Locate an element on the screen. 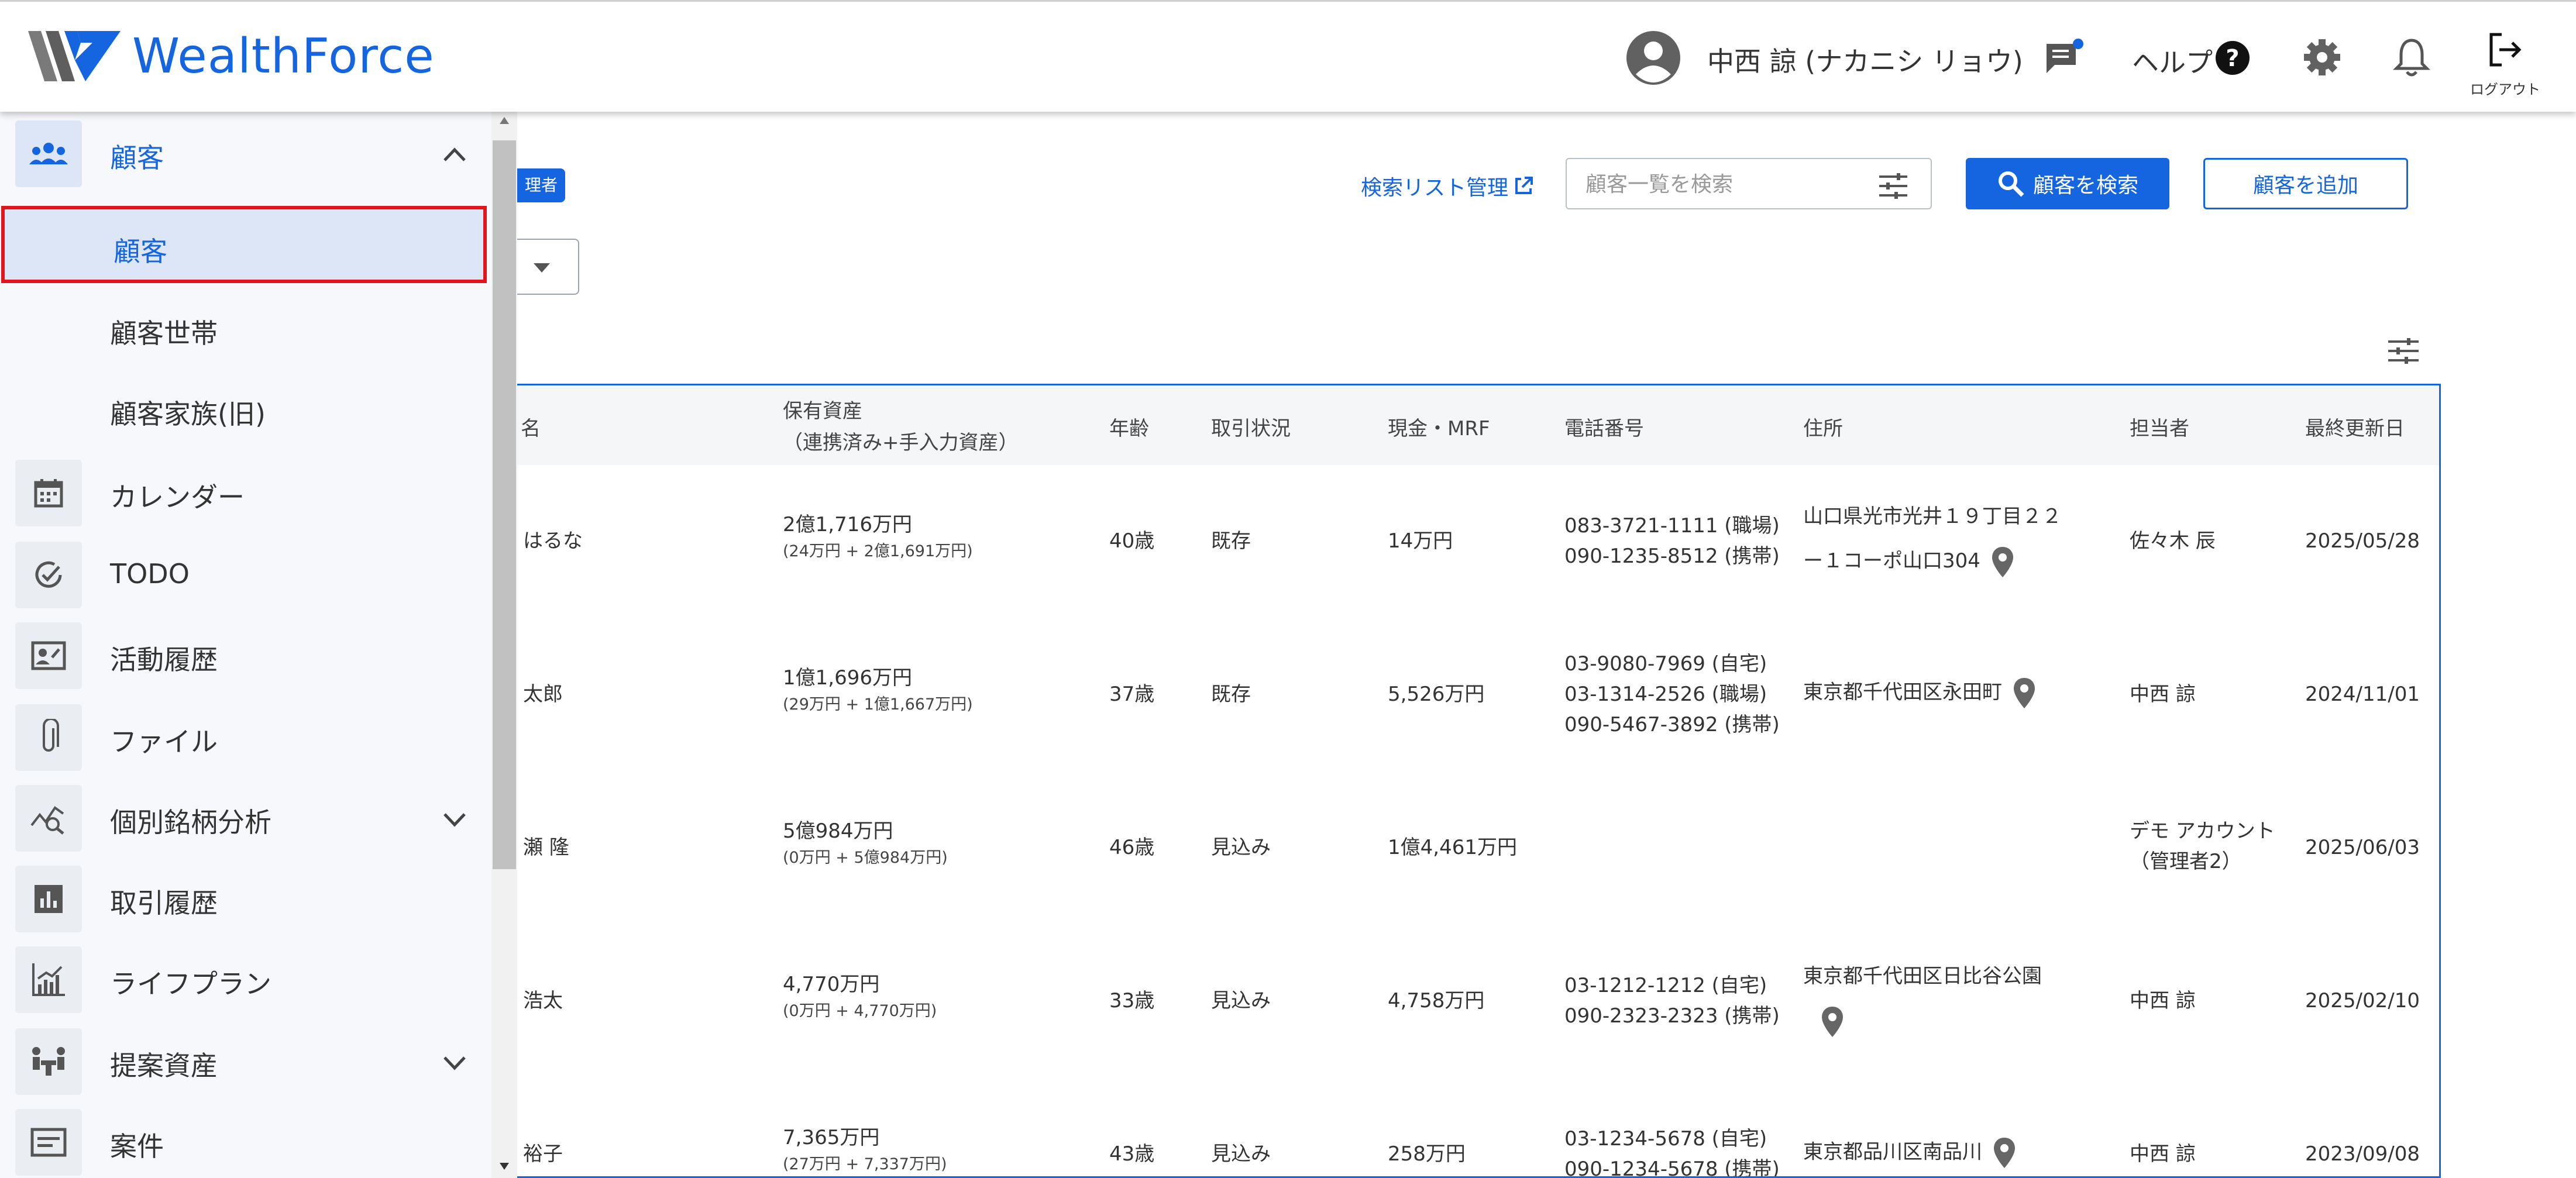 The height and width of the screenshot is (1178, 2576). sidebar-item-activity: 活動履歴 is located at coordinates (246, 651).